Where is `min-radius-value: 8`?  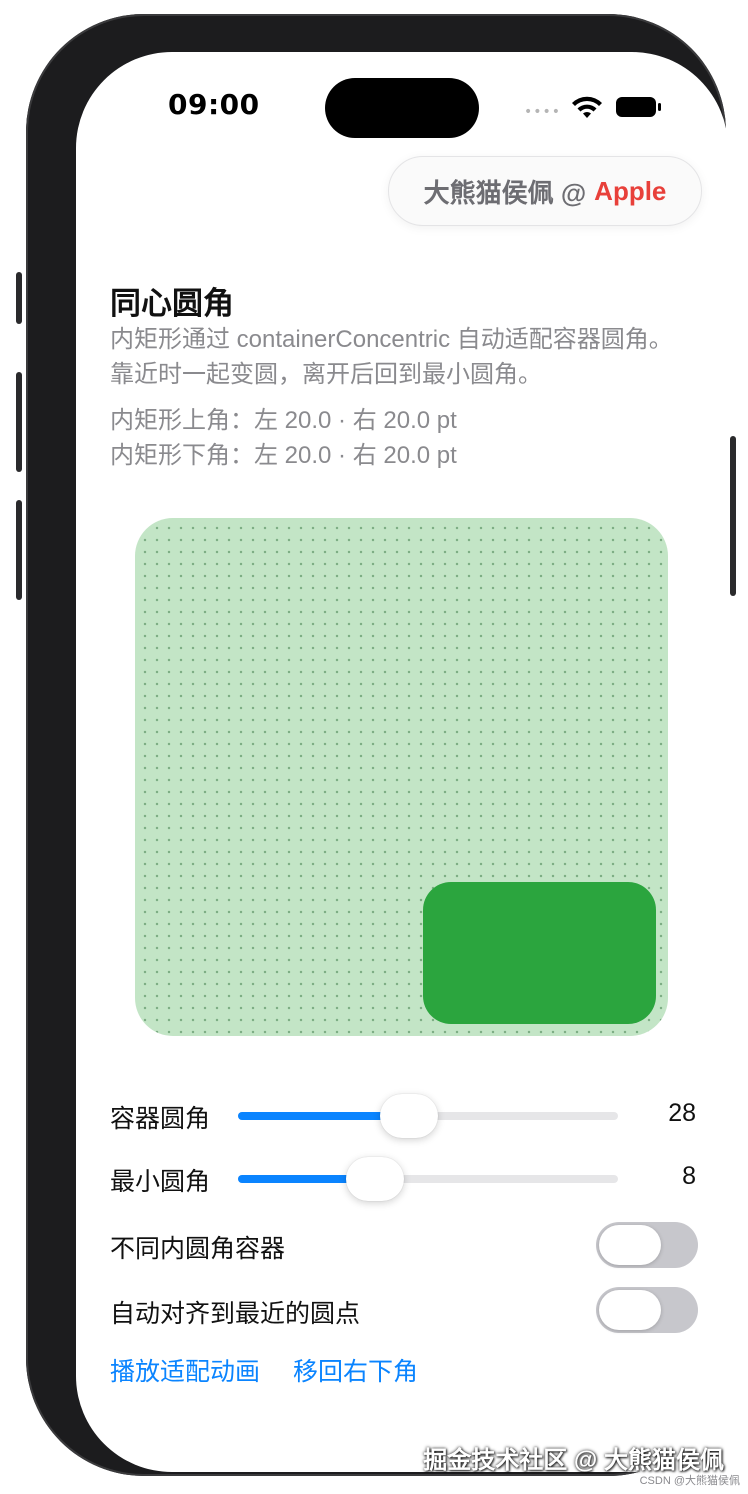
min-radius-value: 8 is located at coordinates (689, 1176).